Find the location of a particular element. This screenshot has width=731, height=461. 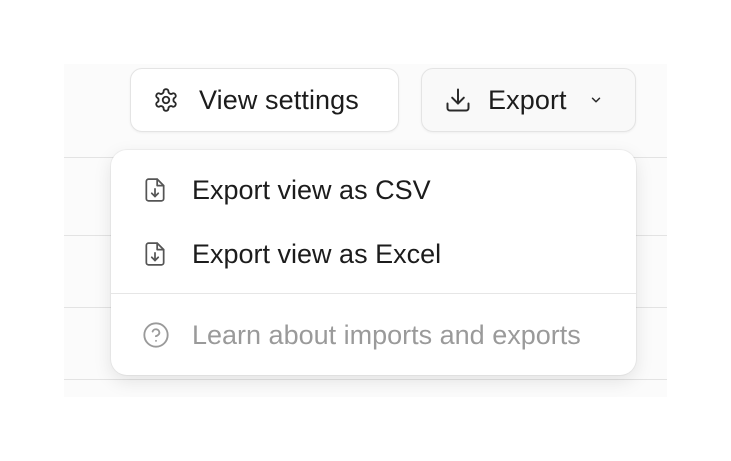

help-circle-icon is located at coordinates (156, 335).